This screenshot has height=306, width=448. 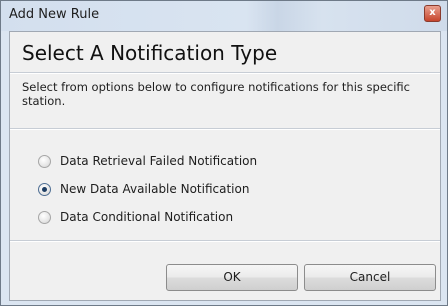 I want to click on close-button: x, so click(x=432, y=13).